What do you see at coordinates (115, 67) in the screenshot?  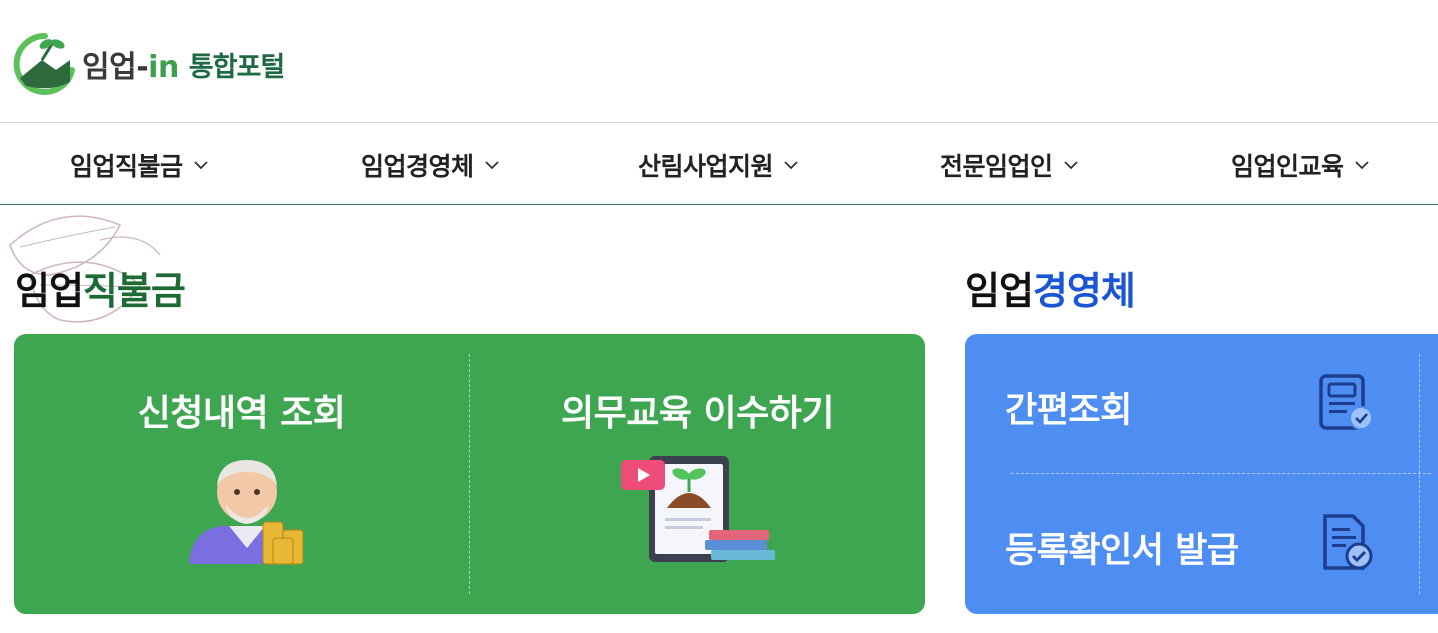 I see `logo-title-prefix: 임업-` at bounding box center [115, 67].